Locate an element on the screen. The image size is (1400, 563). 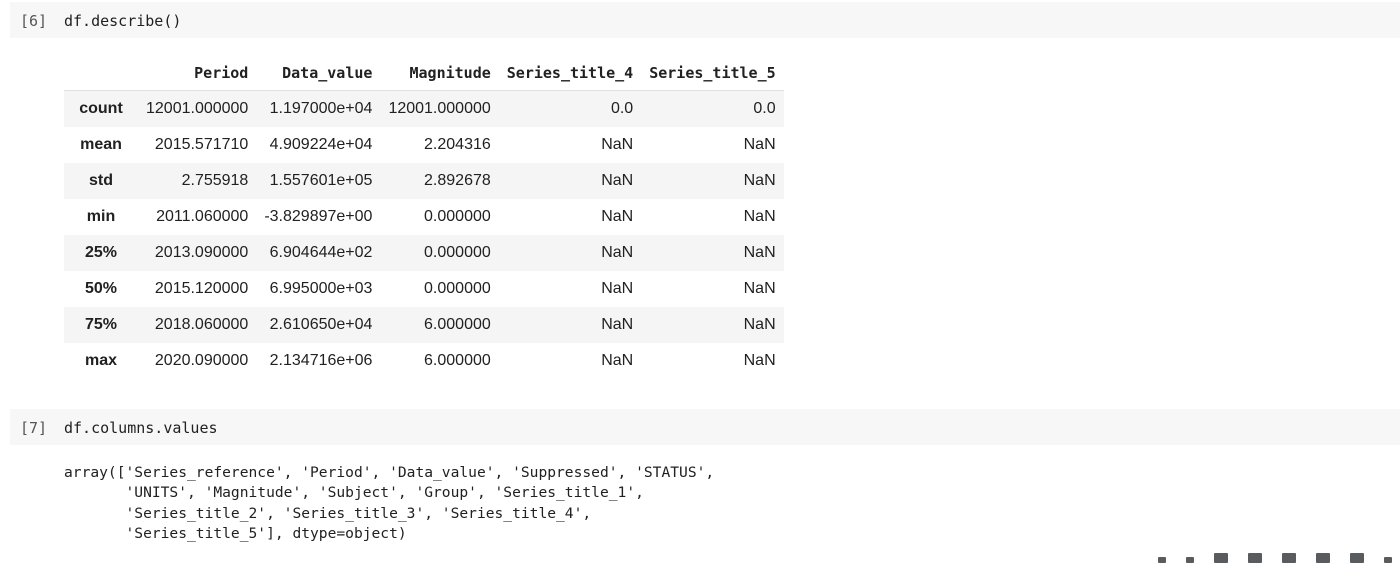
table-row: max 2020.090000 2.134716e+06 6.000000 NaN NaN is located at coordinates (424, 361).